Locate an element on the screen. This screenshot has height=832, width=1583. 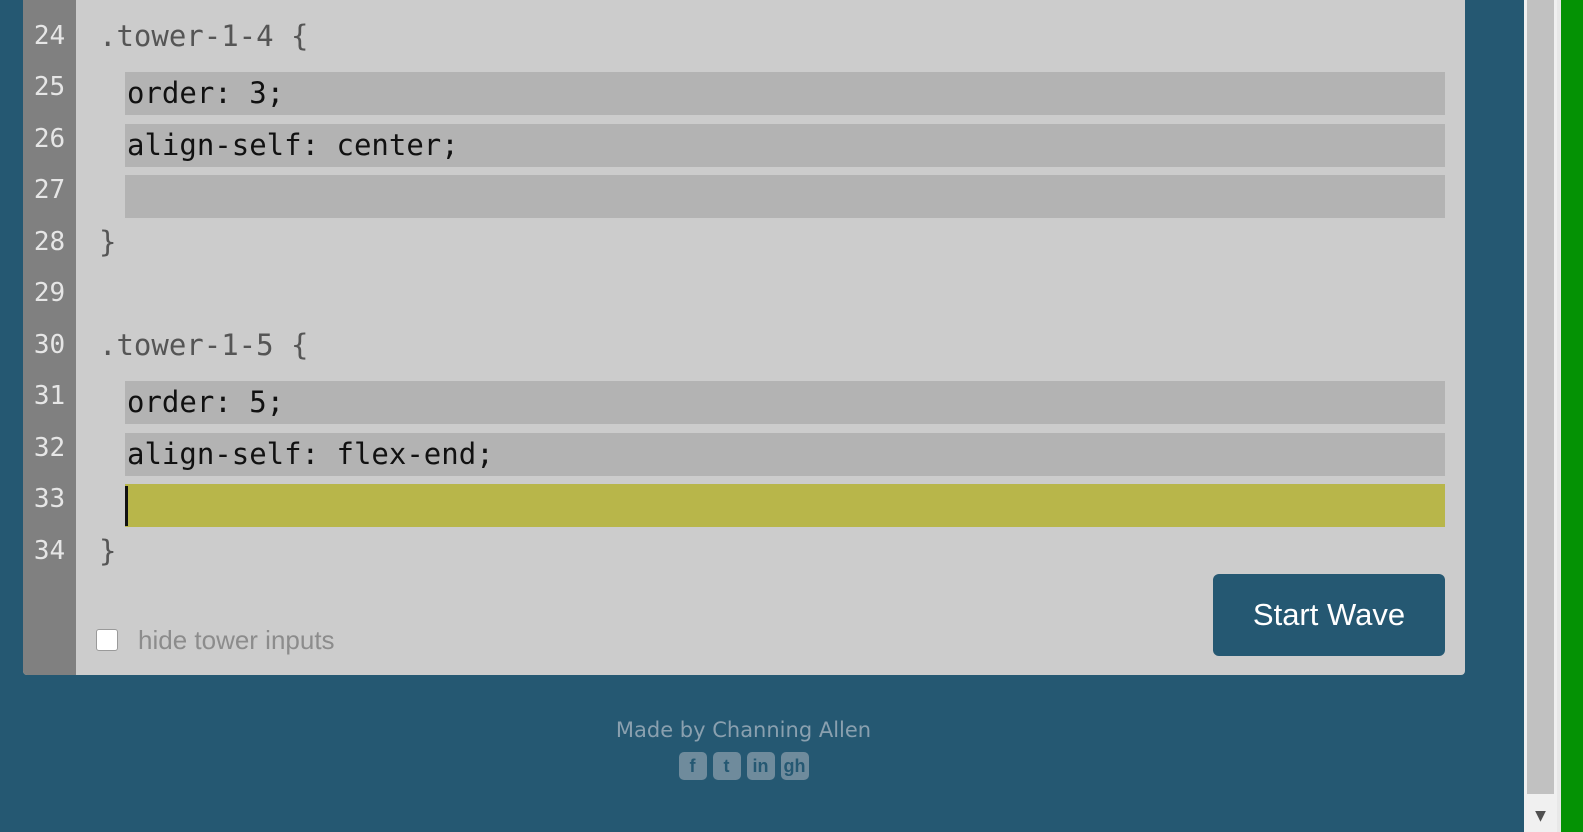
code-line: 30 .tower-1-5 { is located at coordinates (744, 349).